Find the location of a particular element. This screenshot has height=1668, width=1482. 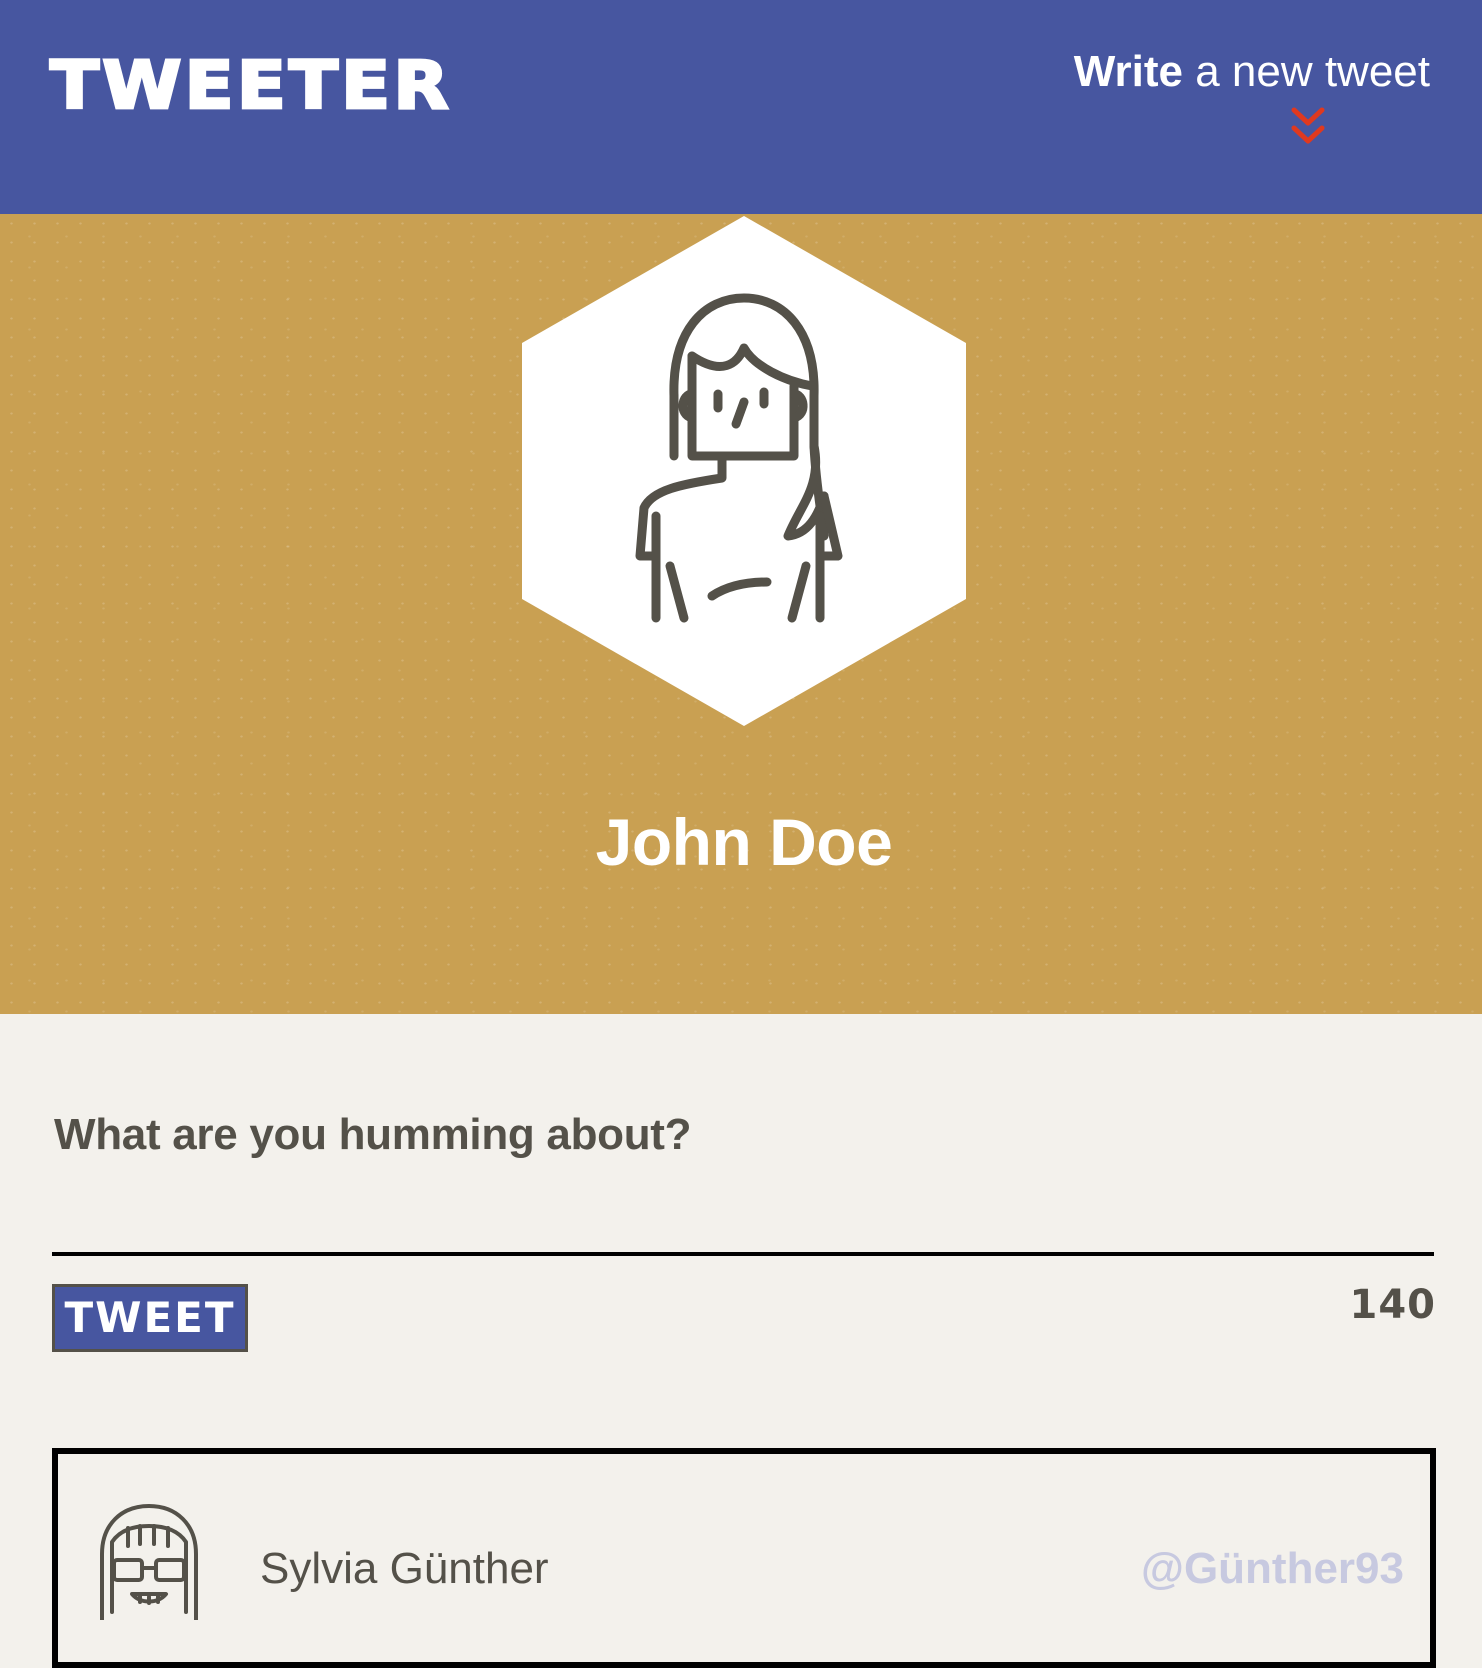

write-label-rest: a new tweet is located at coordinates (1306, 71).